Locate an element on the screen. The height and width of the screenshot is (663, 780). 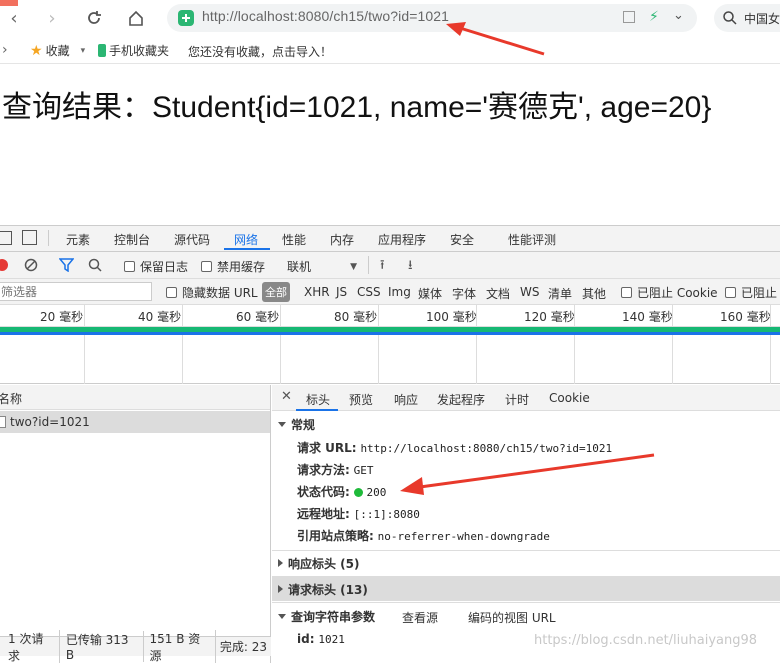
search-text: 中国女 is located at coordinates (762, 18).